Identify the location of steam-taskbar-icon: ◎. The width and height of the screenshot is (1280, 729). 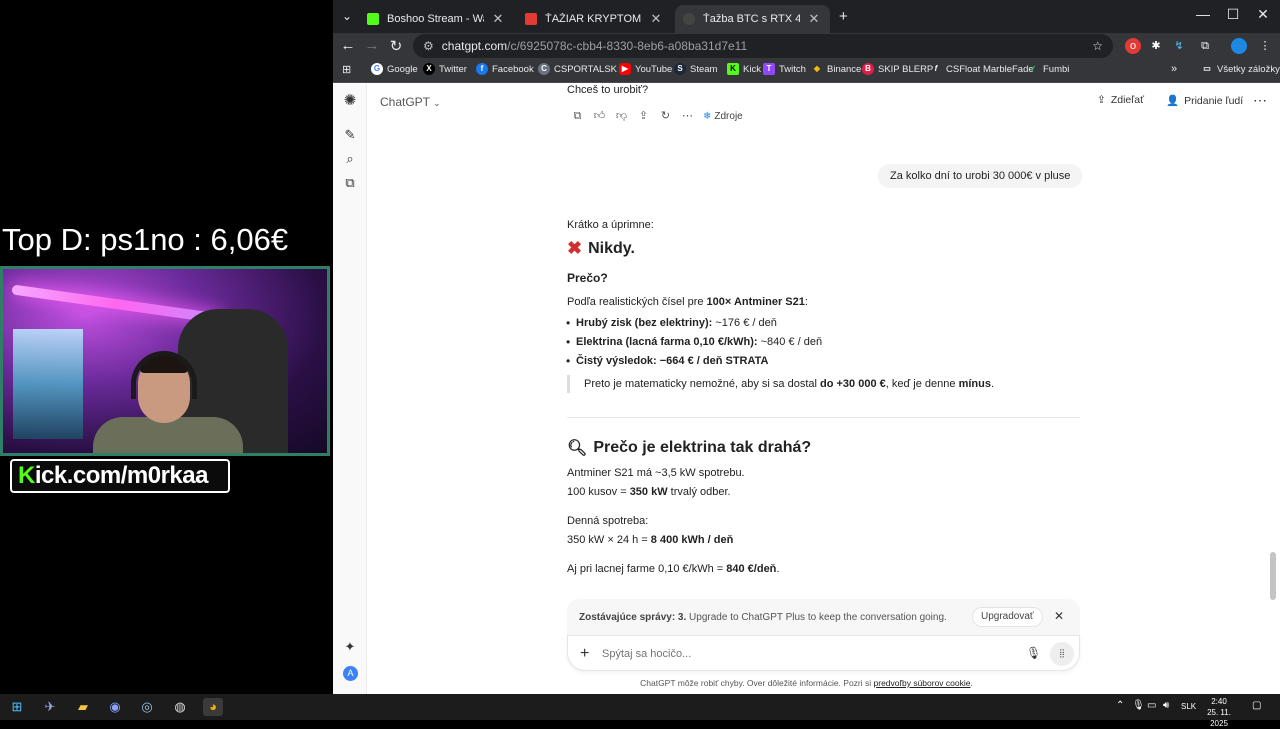
(147, 707).